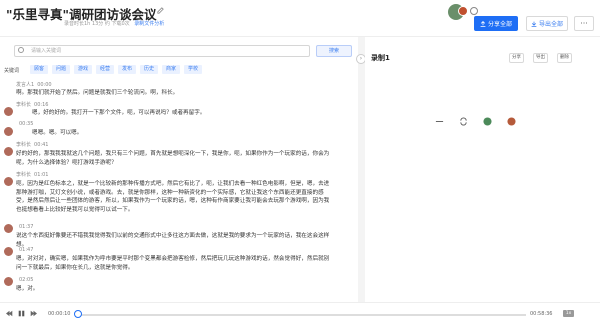 The height and width of the screenshot is (323, 600). Describe the element at coordinates (33, 313) in the screenshot. I see `forward-icon` at that location.